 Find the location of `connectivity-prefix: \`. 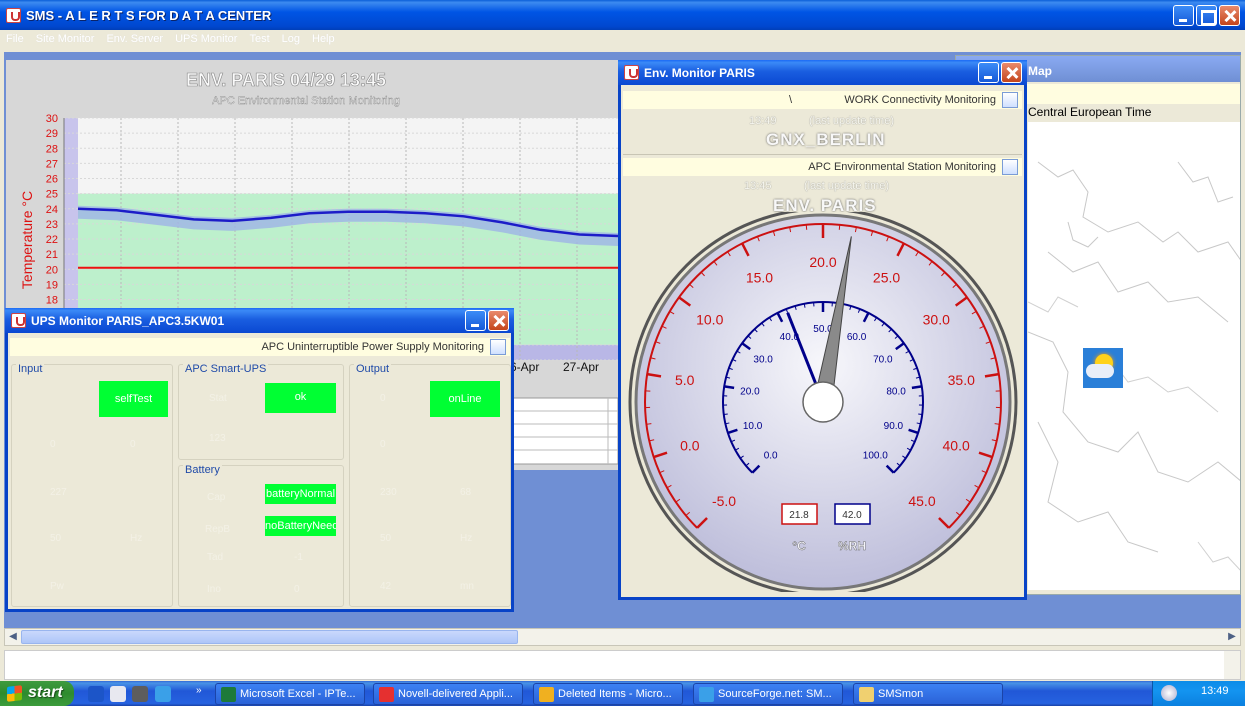

connectivity-prefix: \ is located at coordinates (791, 100).